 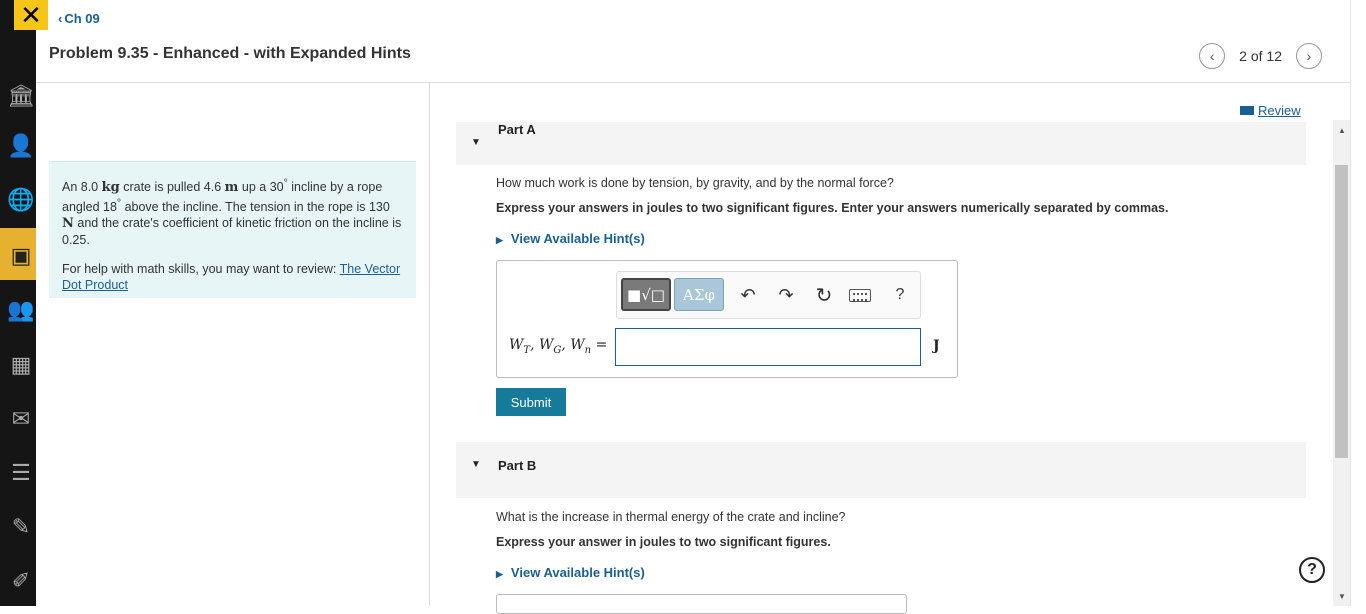 I want to click on left-rail: 🏛 👤 🌐 ▣ 👥 ▦ ✉ ☰ ✎ ✐, so click(x=18, y=303).